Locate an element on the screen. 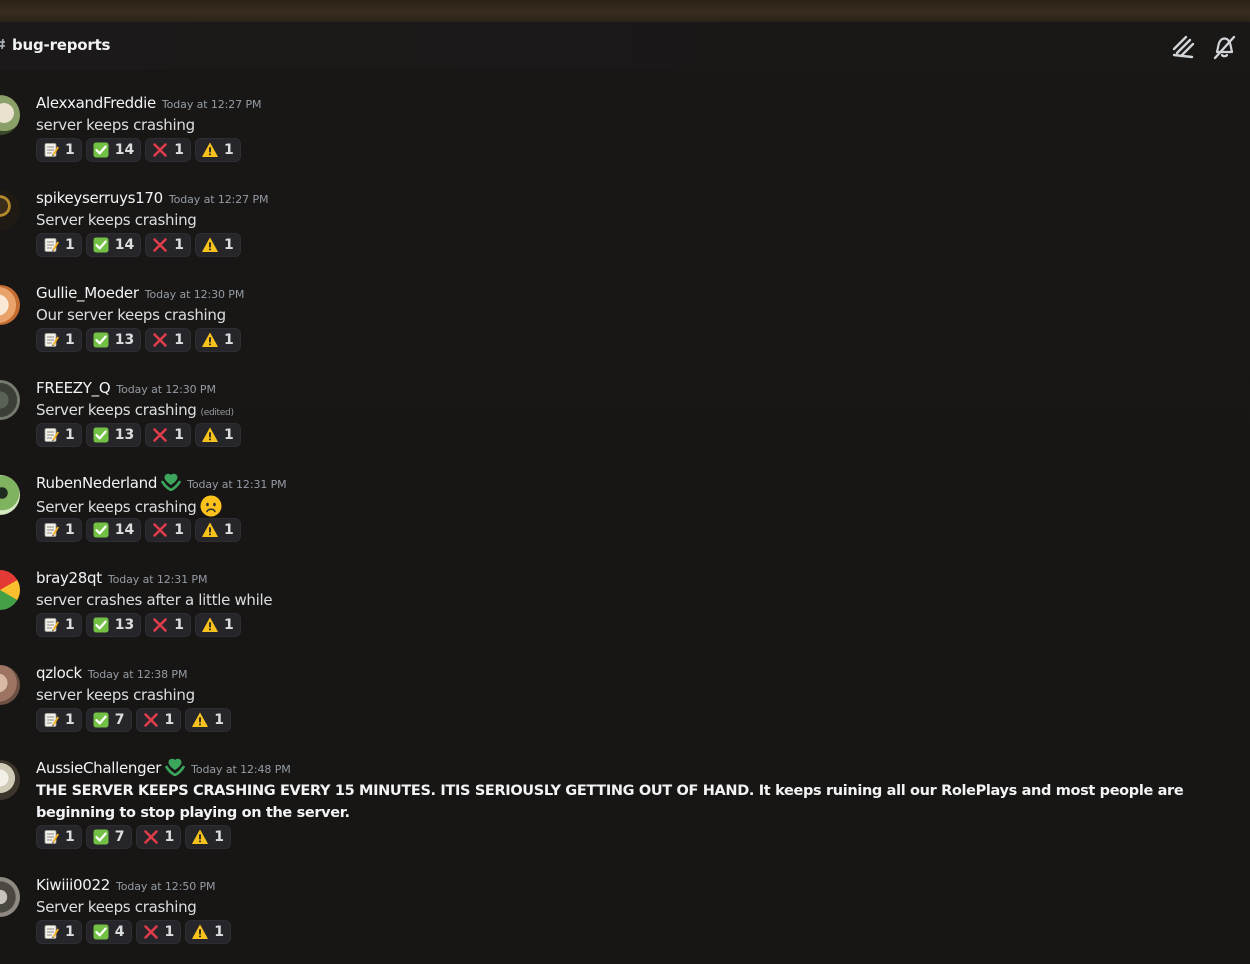  reaction-bar: 1 14 1 1 is located at coordinates (138, 245).